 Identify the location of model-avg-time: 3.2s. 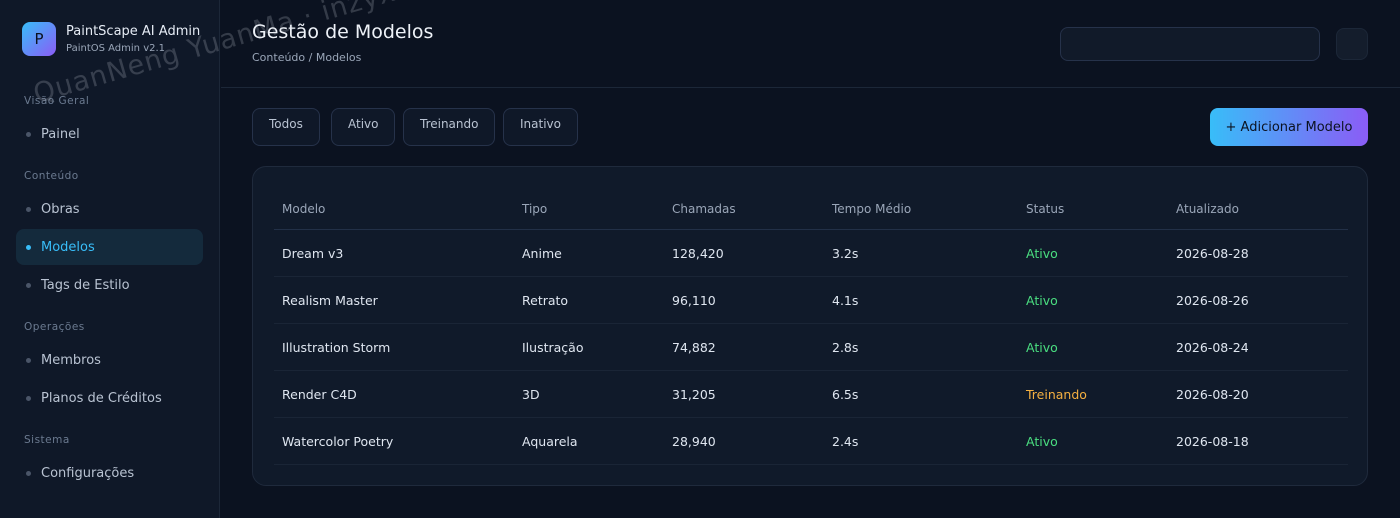
(845, 253).